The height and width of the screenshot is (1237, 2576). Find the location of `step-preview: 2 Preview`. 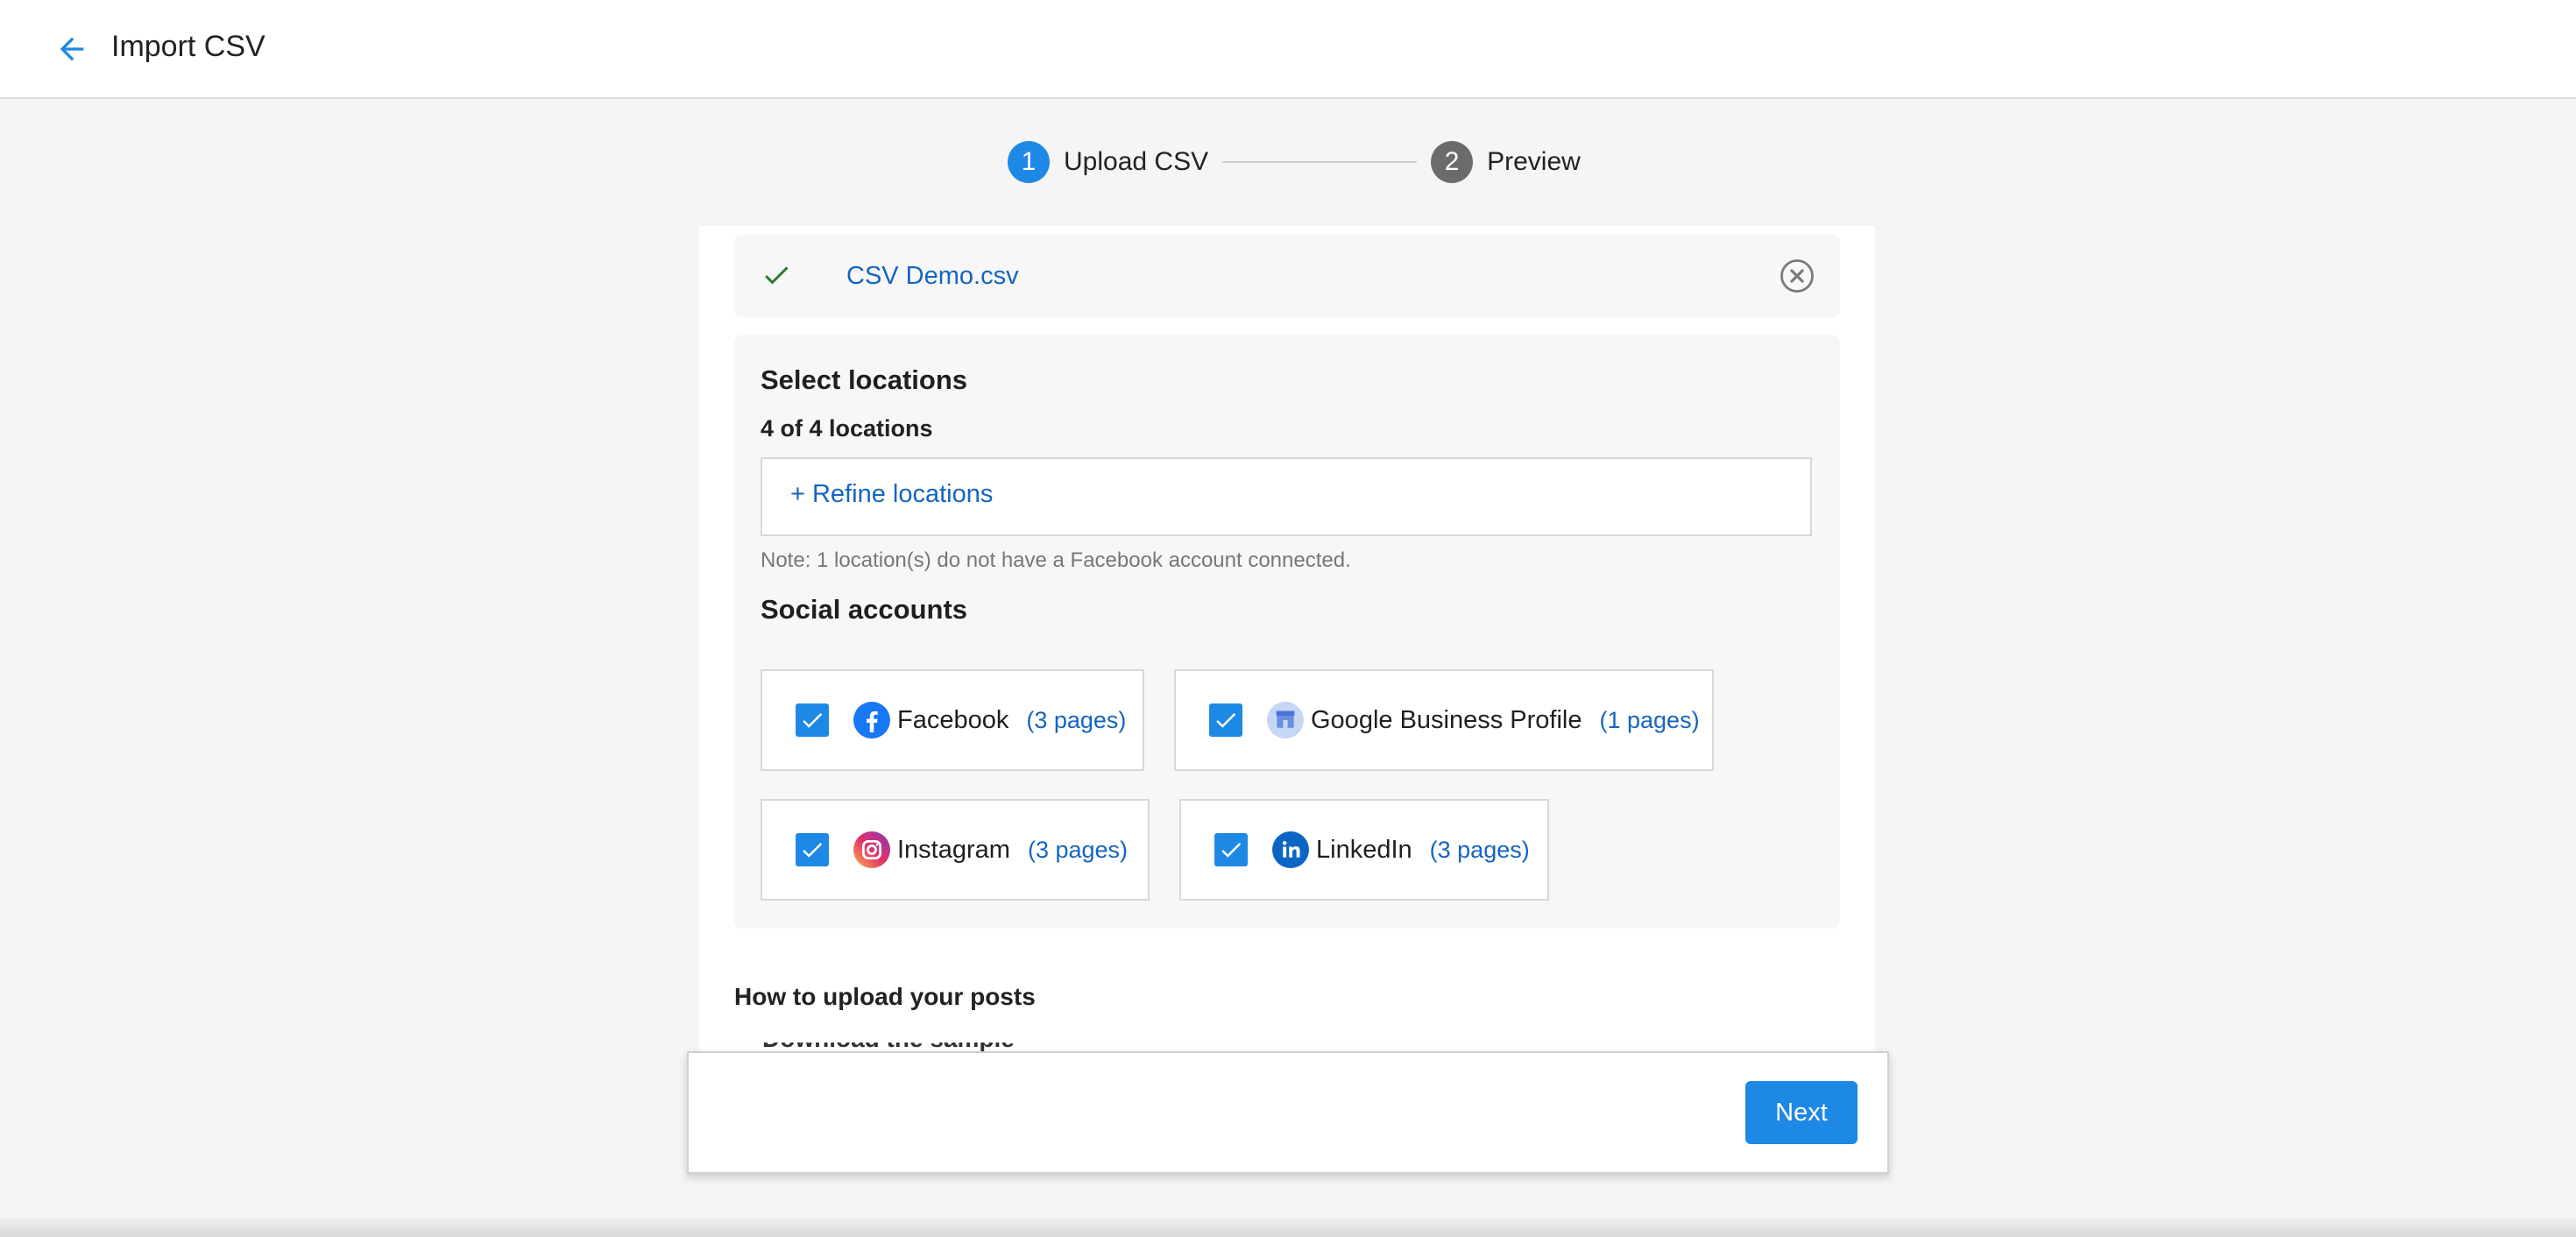

step-preview: 2 Preview is located at coordinates (1506, 162).